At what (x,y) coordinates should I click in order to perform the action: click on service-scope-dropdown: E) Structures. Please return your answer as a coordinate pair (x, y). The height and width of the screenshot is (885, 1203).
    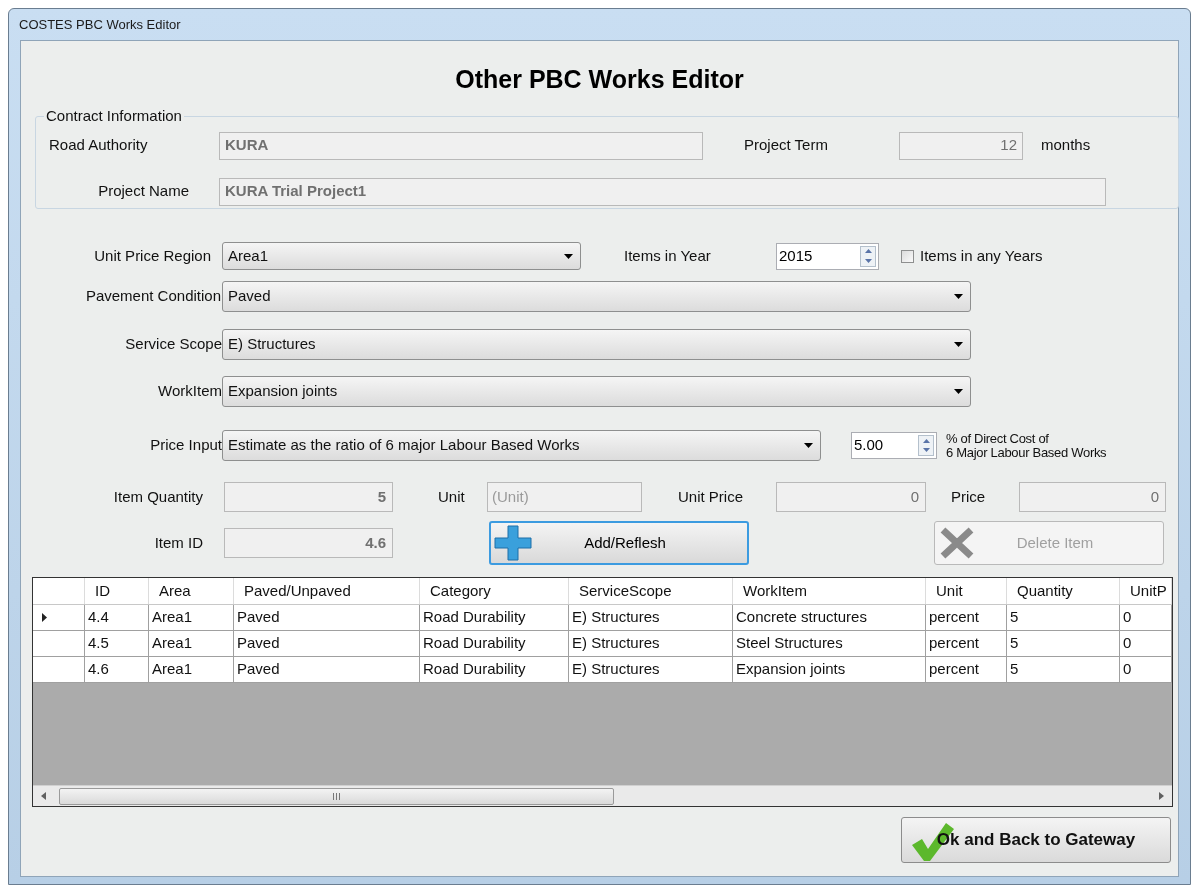
    Looking at the image, I should click on (596, 344).